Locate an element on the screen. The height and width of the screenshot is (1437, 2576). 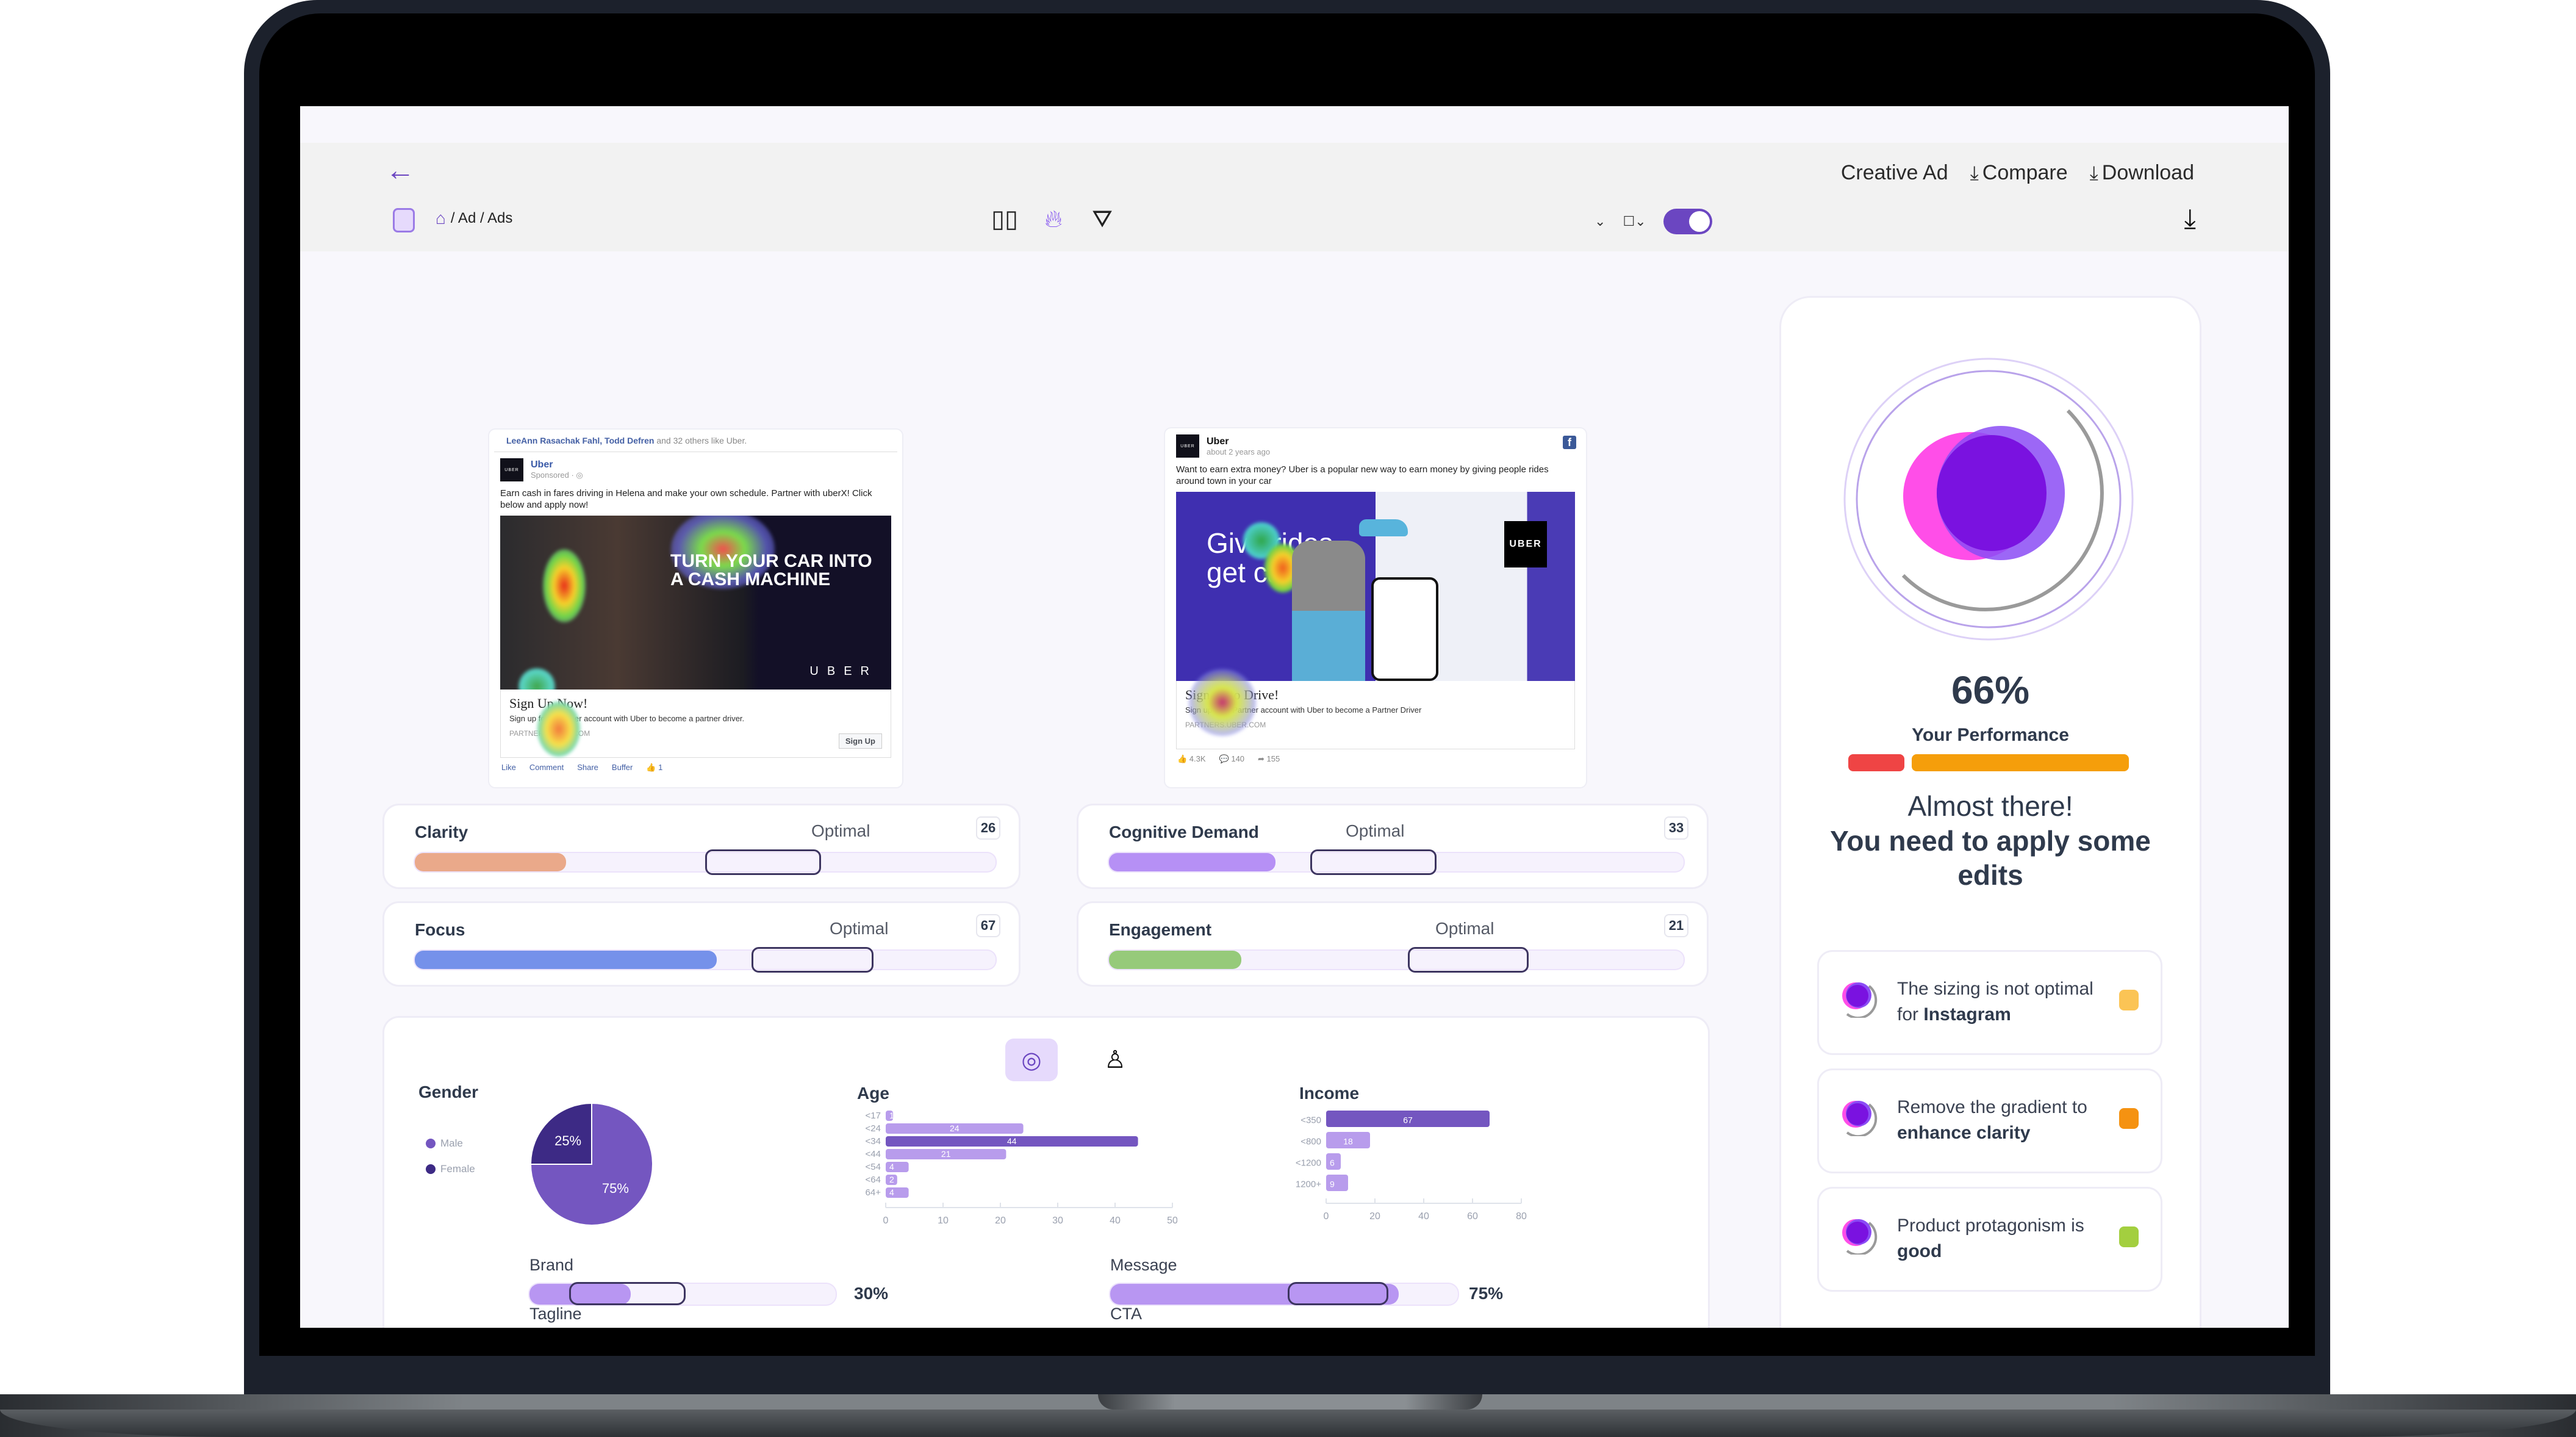
creative-ad-link: Creative Ad is located at coordinates (1895, 173).